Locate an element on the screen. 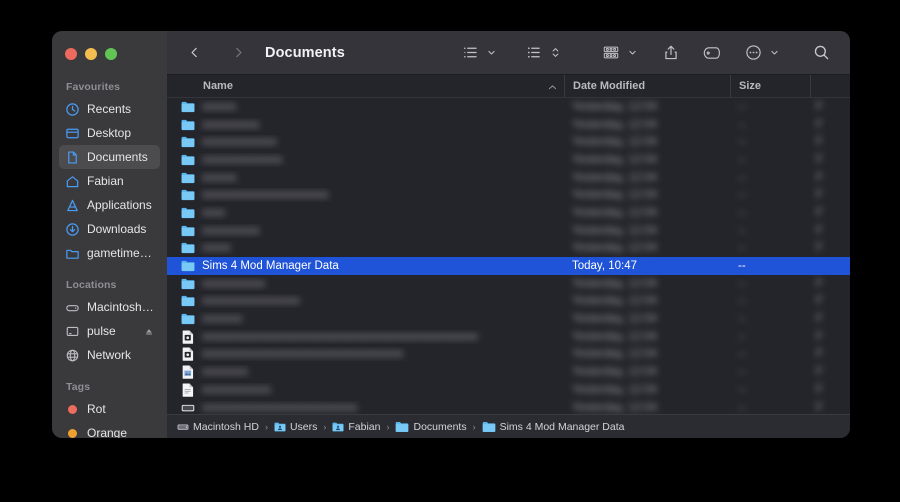 This screenshot has height=502, width=900. sidebar-item-tag-orange: Orange is located at coordinates (109, 429).